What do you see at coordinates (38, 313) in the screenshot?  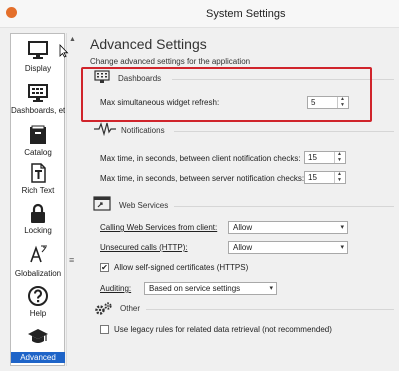 I see `sidebar-item-label: Help` at bounding box center [38, 313].